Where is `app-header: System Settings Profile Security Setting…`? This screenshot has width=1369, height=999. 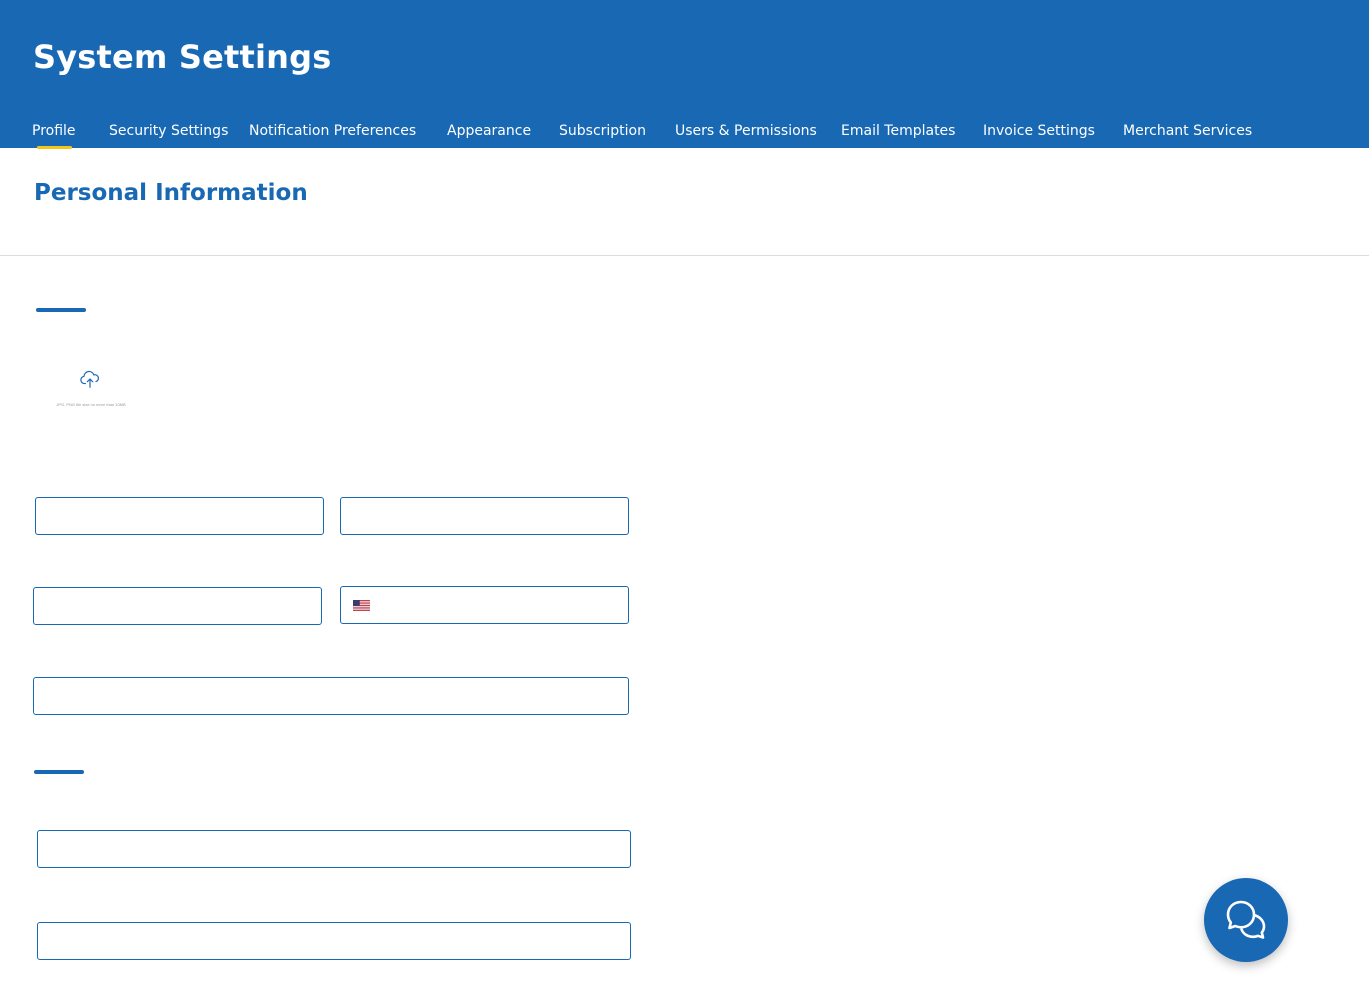
app-header: System Settings Profile Security Setting… is located at coordinates (684, 74).